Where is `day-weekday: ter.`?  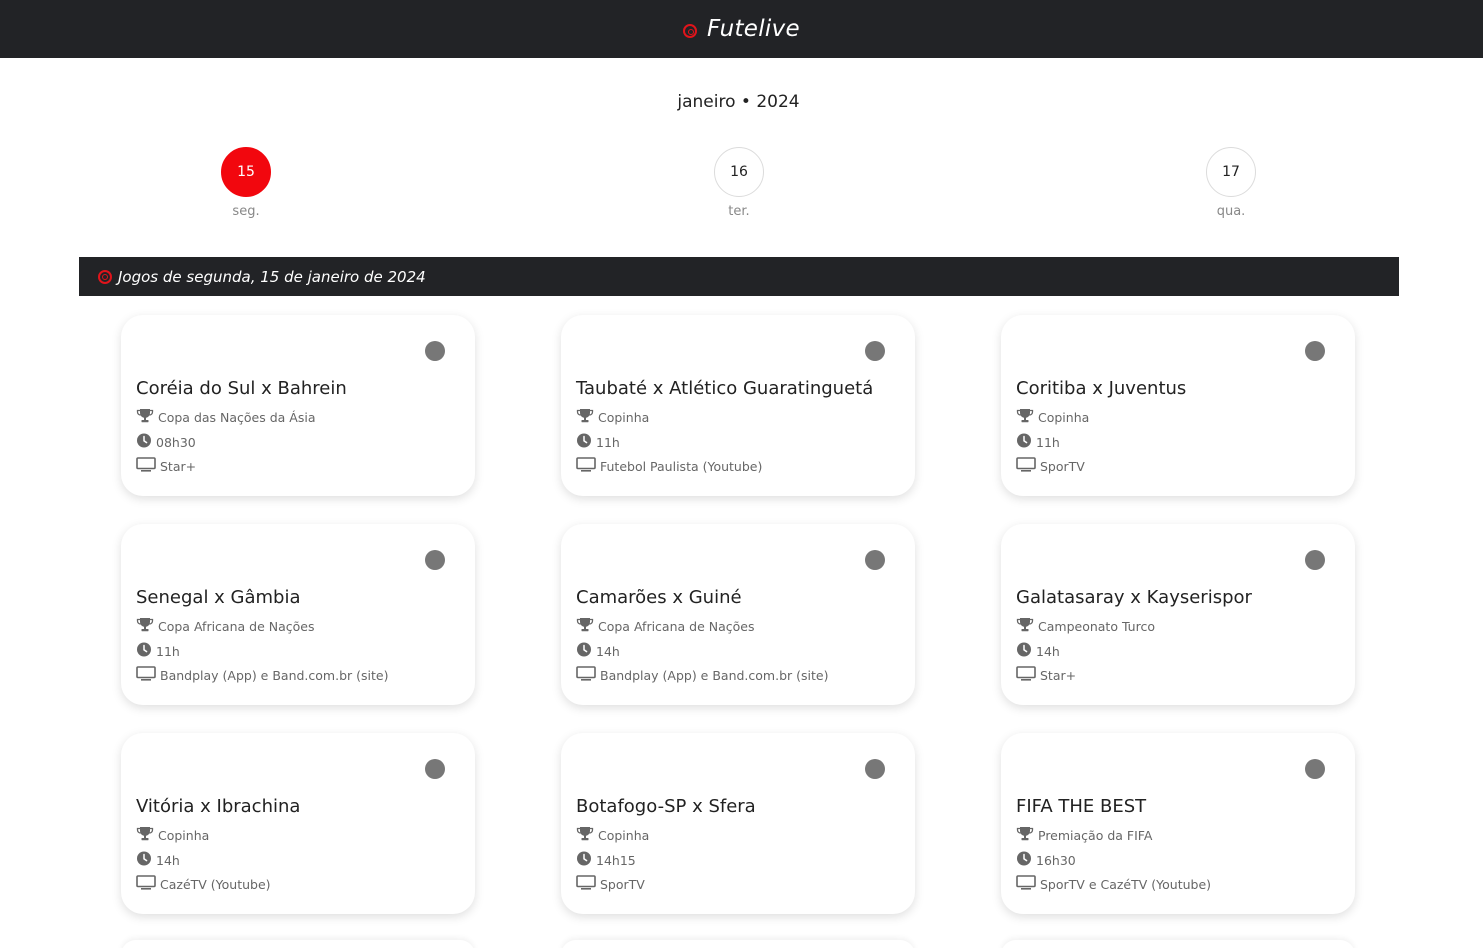 day-weekday: ter. is located at coordinates (739, 211).